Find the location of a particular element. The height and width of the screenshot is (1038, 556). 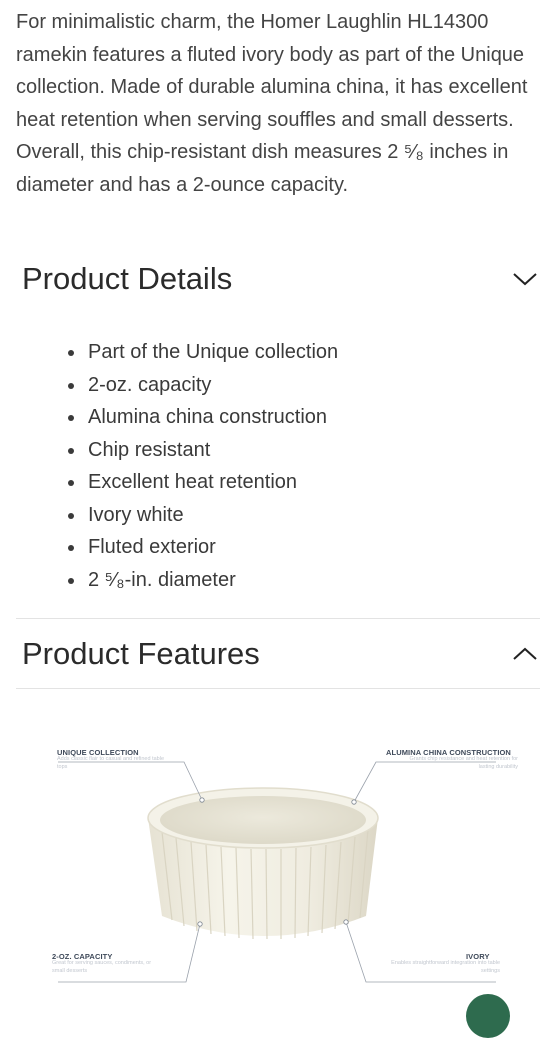

list-item: Chip resistant is located at coordinates (212, 450).